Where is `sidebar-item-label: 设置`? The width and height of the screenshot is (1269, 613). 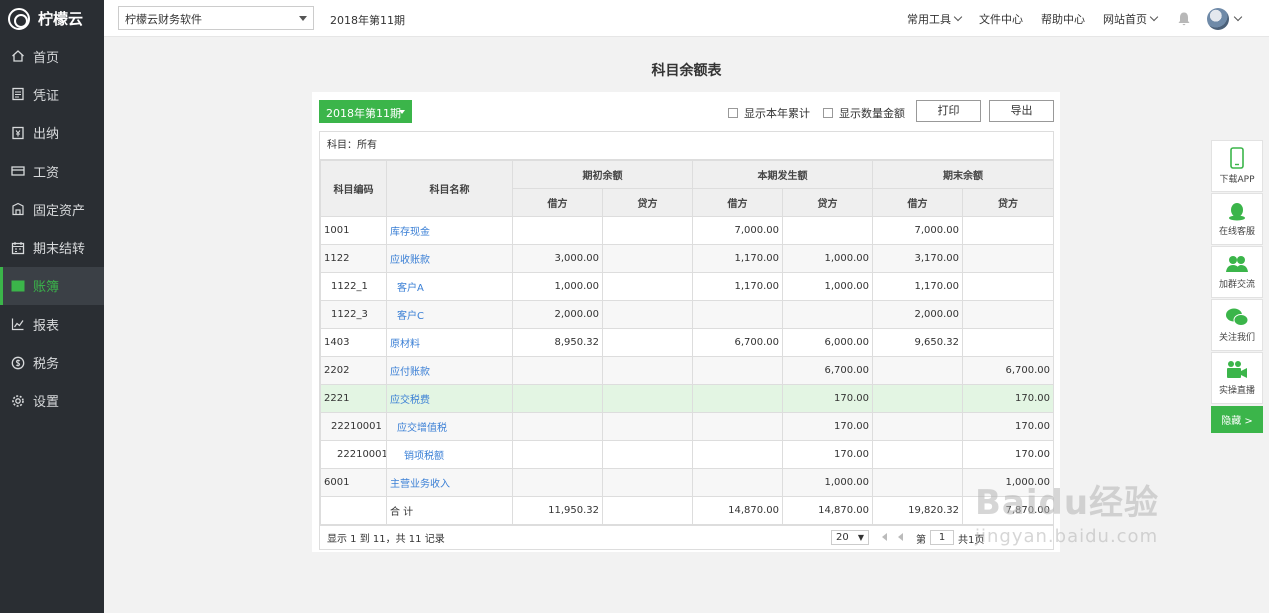 sidebar-item-label: 设置 is located at coordinates (46, 403).